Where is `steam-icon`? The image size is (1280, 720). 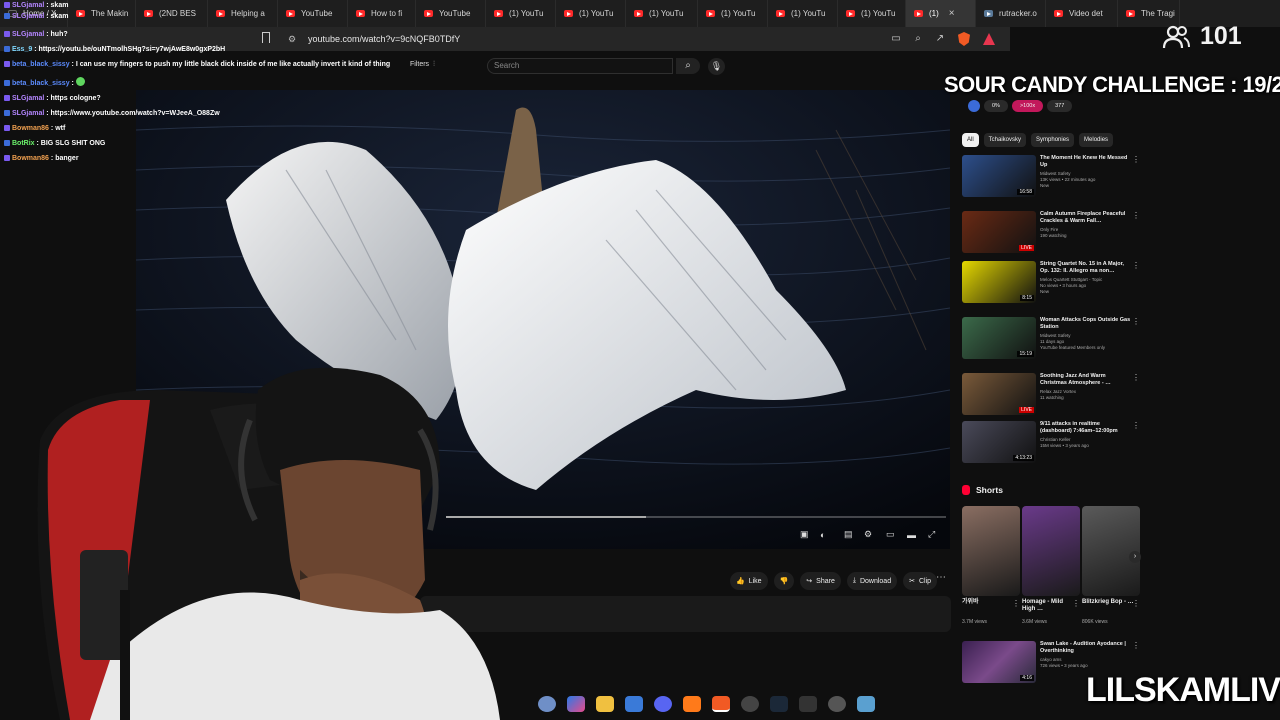
steam-icon is located at coordinates (779, 704).